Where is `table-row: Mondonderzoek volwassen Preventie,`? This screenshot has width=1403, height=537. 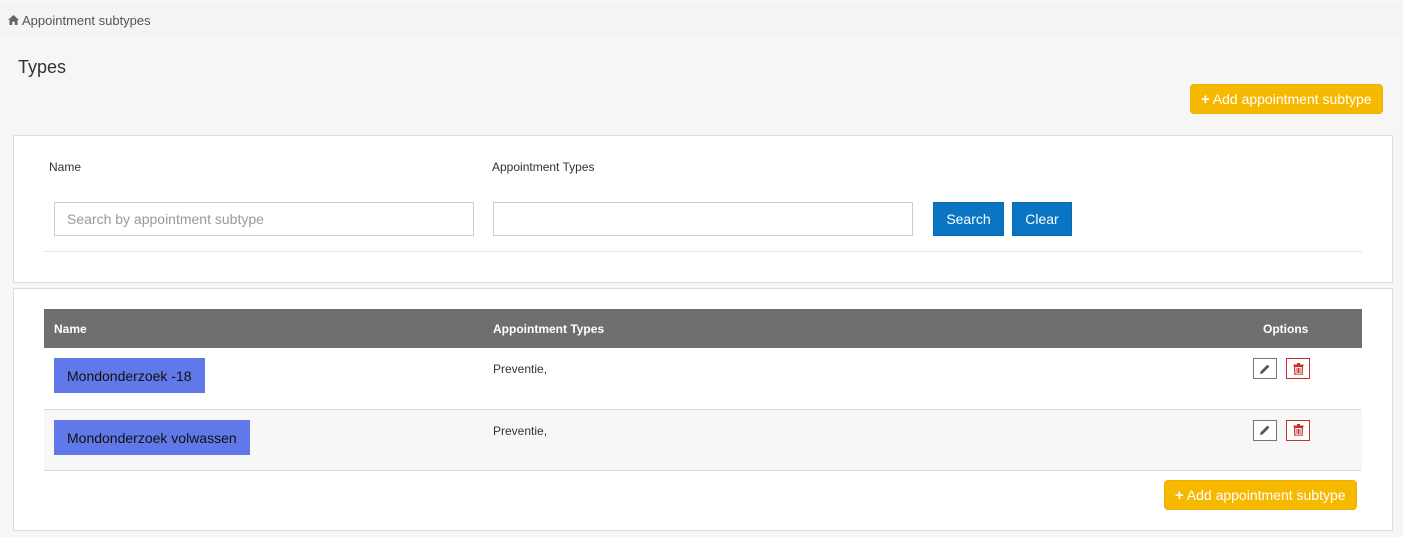
table-row: Mondonderzoek volwassen Preventie, is located at coordinates (703, 439).